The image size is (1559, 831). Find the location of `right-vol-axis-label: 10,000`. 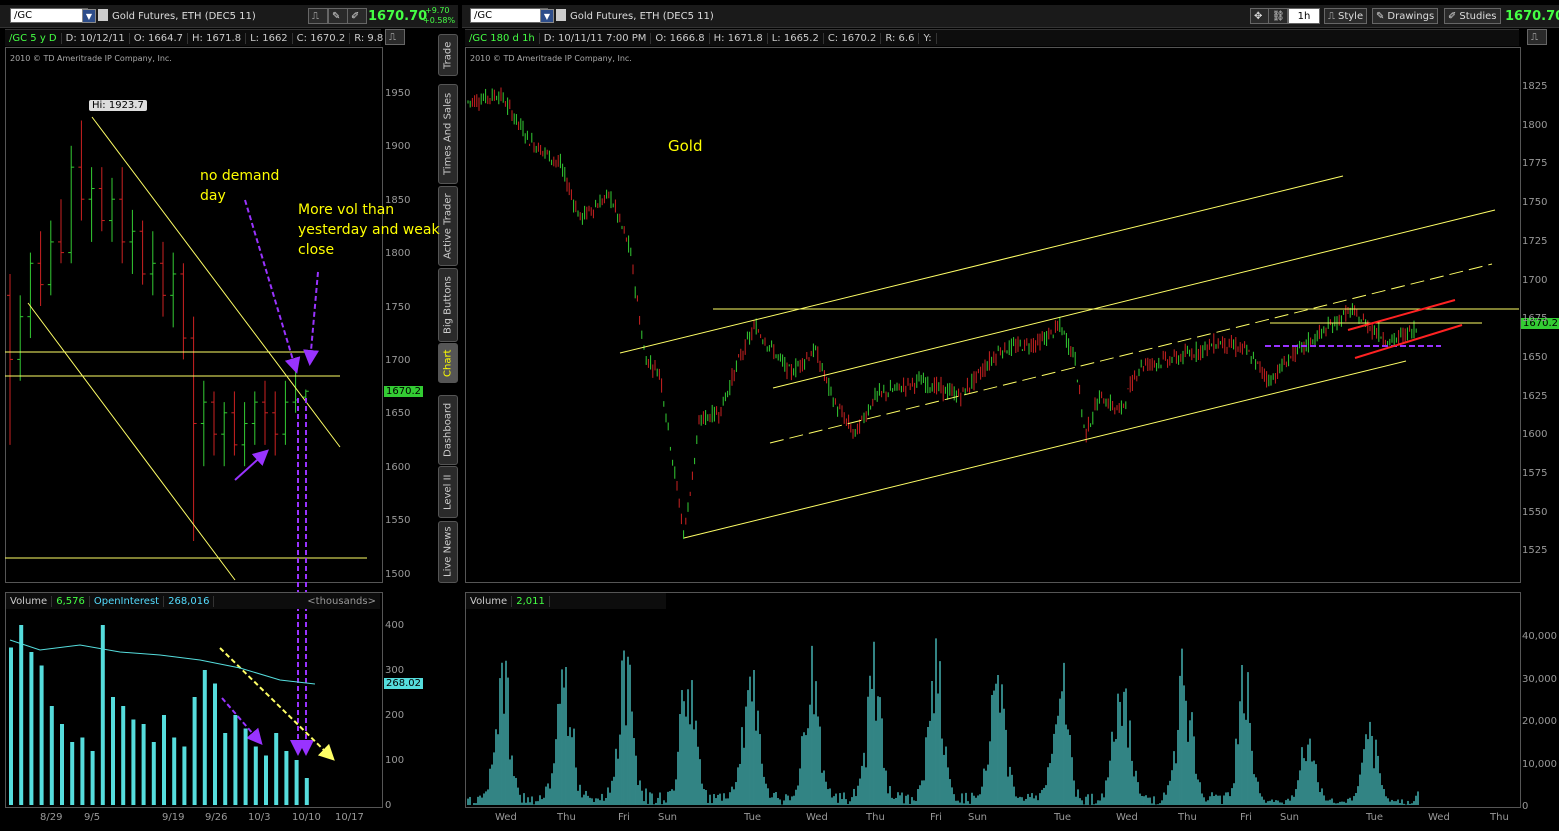

right-vol-axis-label: 10,000 is located at coordinates (1539, 764).